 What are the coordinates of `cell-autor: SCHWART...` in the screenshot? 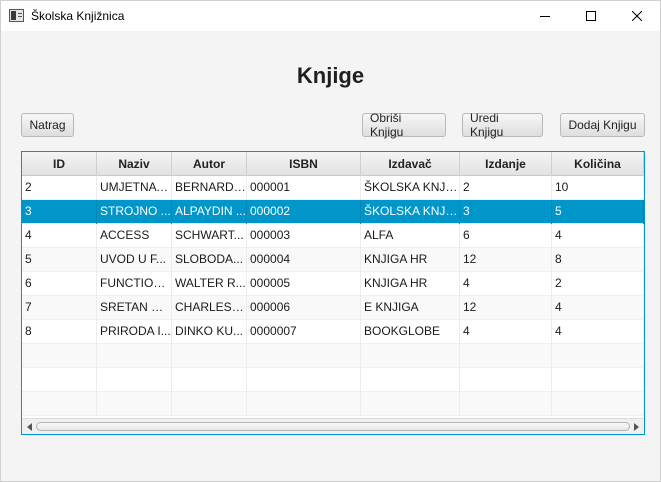 It's located at (209, 236).